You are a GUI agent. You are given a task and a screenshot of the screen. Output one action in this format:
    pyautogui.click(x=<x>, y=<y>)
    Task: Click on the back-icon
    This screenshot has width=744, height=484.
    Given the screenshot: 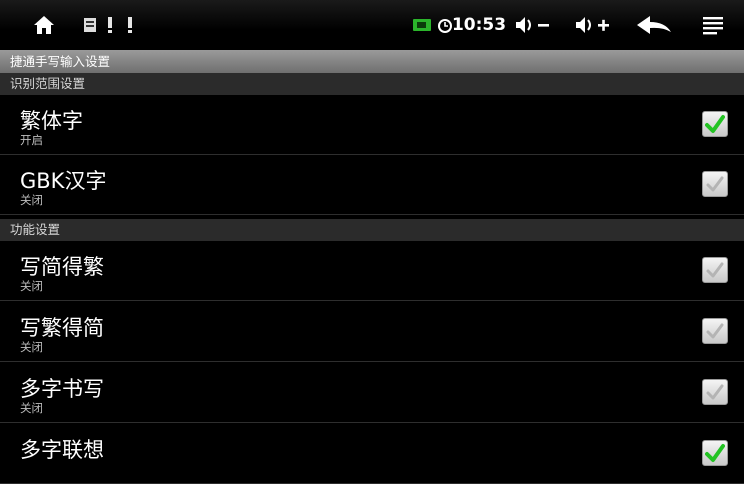 What is the action you would take?
    pyautogui.click(x=654, y=25)
    